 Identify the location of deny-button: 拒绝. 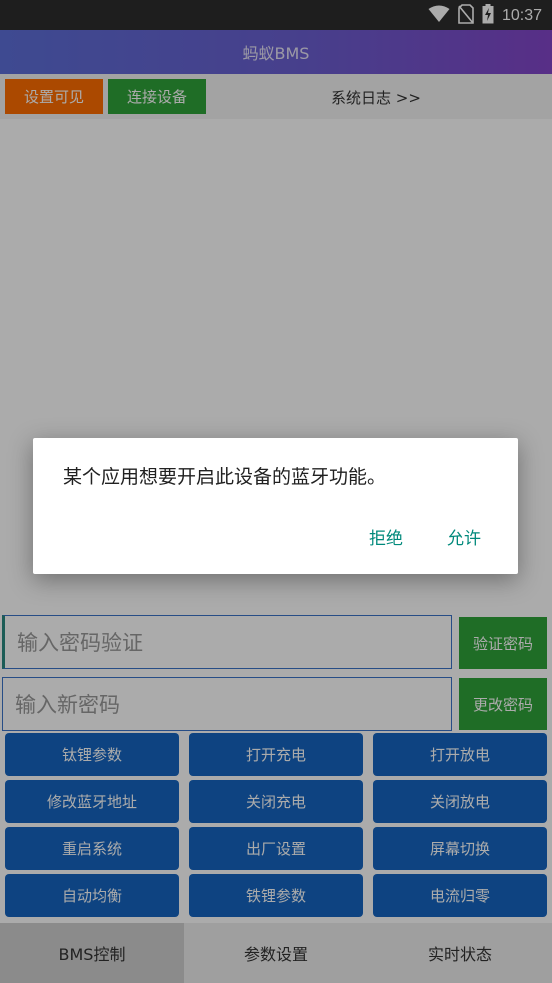
(386, 536).